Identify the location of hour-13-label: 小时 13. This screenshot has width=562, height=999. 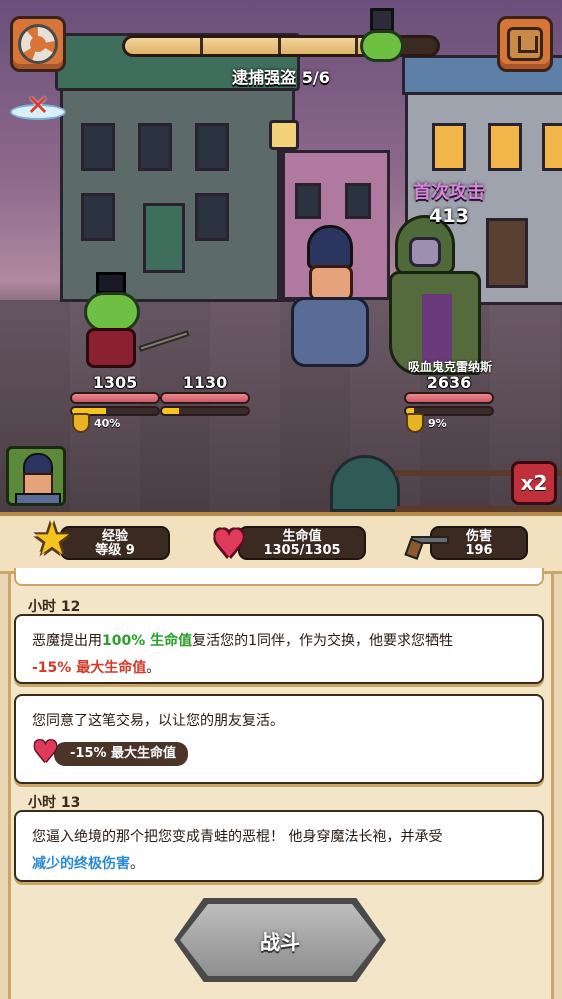
(54, 803).